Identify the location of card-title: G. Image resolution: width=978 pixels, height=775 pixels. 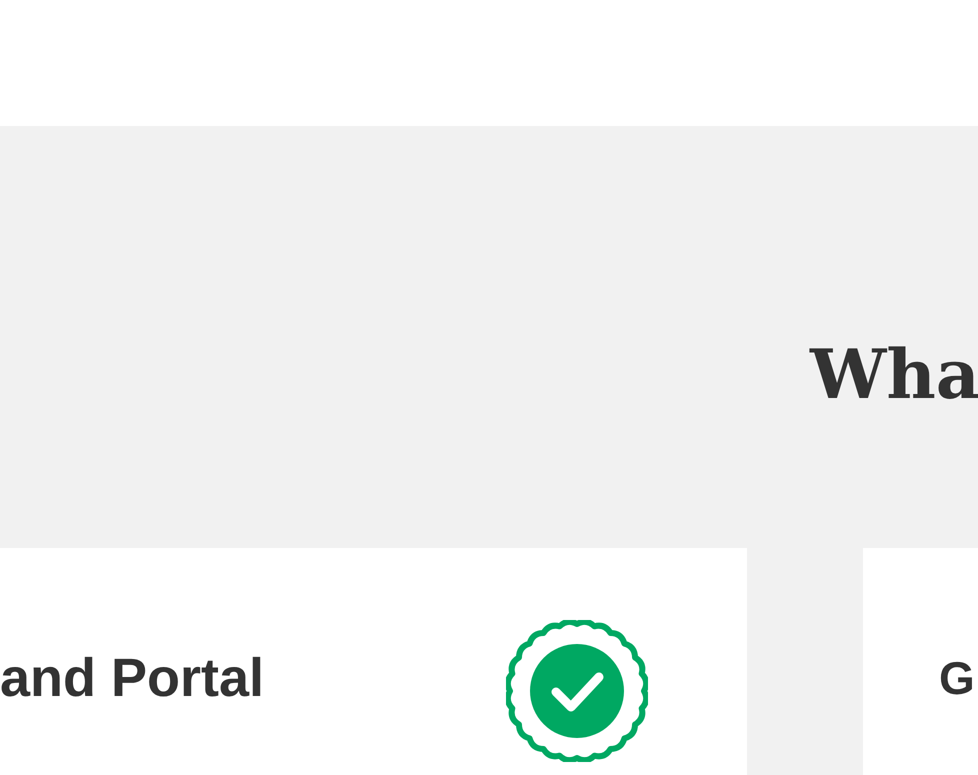
(957, 678).